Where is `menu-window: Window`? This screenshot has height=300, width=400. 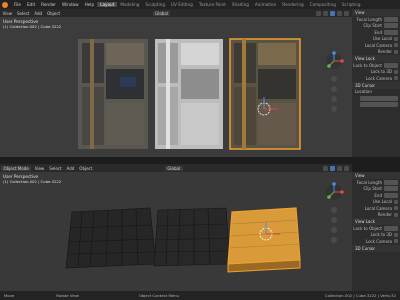 menu-window: Window is located at coordinates (70, 4).